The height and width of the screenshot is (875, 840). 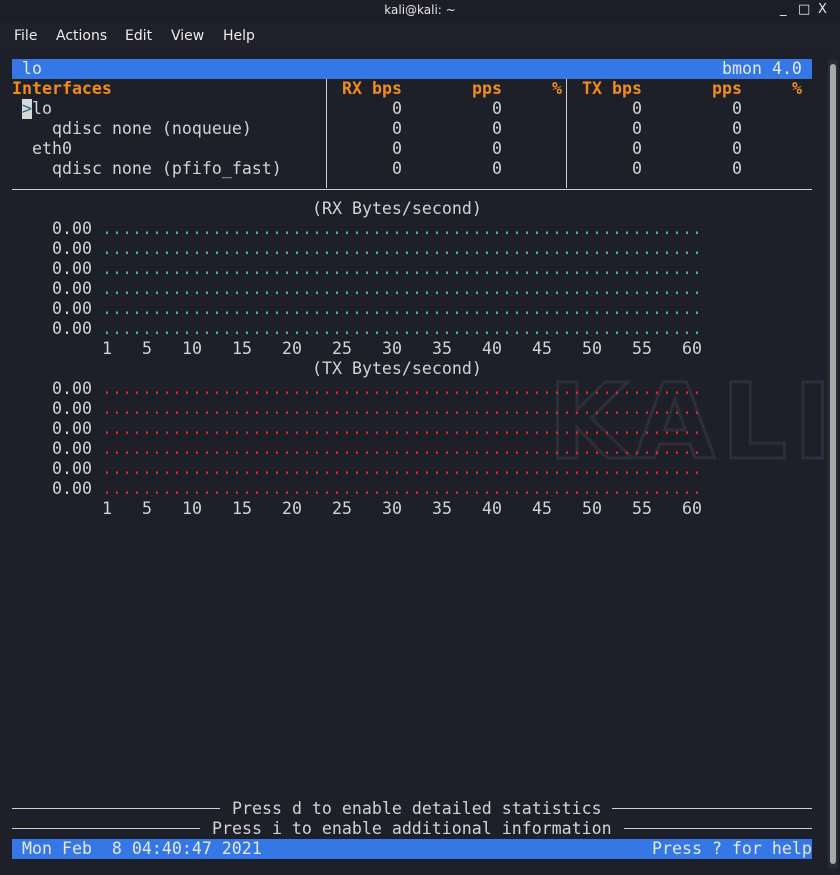 What do you see at coordinates (342, 348) in the screenshot?
I see `x-tick-label: 25` at bounding box center [342, 348].